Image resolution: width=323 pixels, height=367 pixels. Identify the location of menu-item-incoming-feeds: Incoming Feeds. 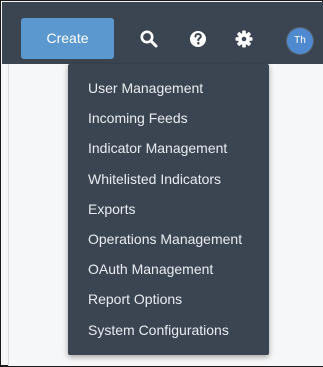
(168, 118).